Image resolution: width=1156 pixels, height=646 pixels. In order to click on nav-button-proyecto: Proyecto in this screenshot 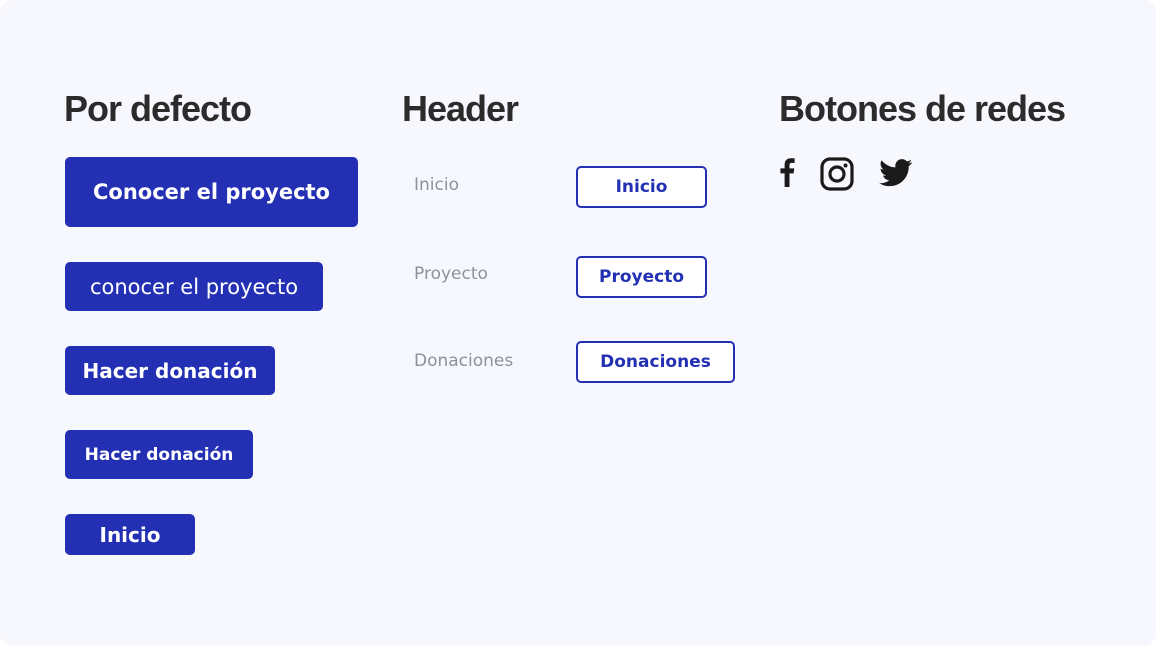, I will do `click(641, 277)`.